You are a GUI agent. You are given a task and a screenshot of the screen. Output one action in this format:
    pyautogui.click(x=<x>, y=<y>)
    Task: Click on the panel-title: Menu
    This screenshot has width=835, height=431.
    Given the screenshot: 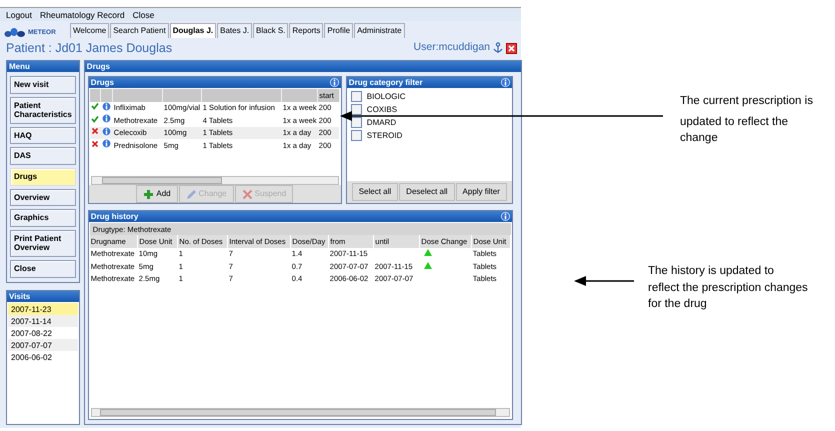 What is the action you would take?
    pyautogui.click(x=19, y=66)
    